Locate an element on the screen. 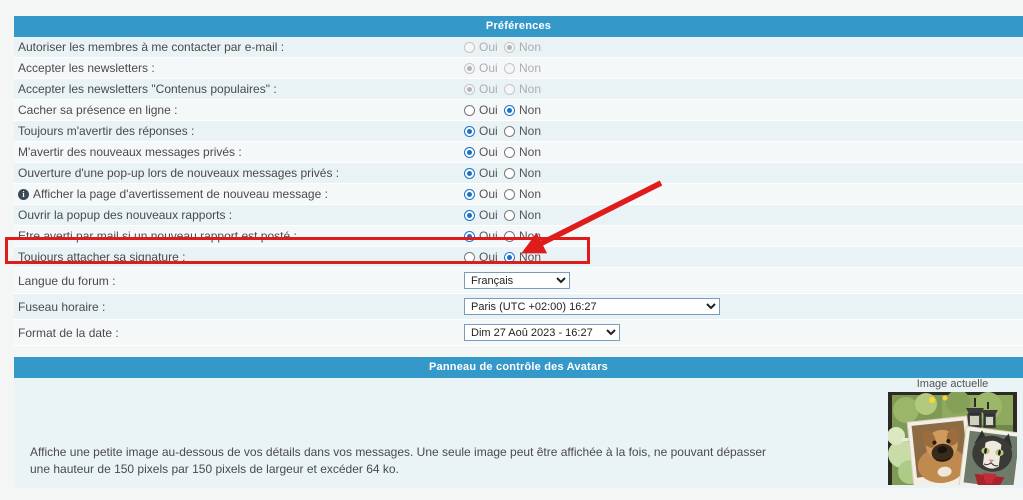 Image resolution: width=1023 pixels, height=500 pixels. select-lang: Français is located at coordinates (517, 280).